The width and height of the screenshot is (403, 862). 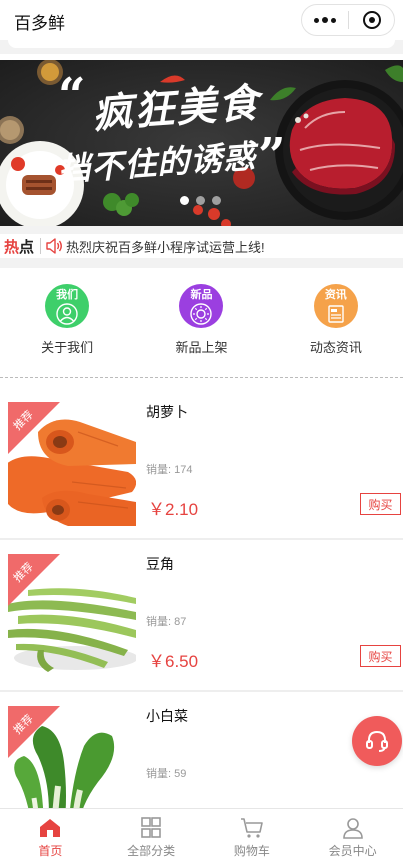 I want to click on close-program-button, so click(x=371, y=20).